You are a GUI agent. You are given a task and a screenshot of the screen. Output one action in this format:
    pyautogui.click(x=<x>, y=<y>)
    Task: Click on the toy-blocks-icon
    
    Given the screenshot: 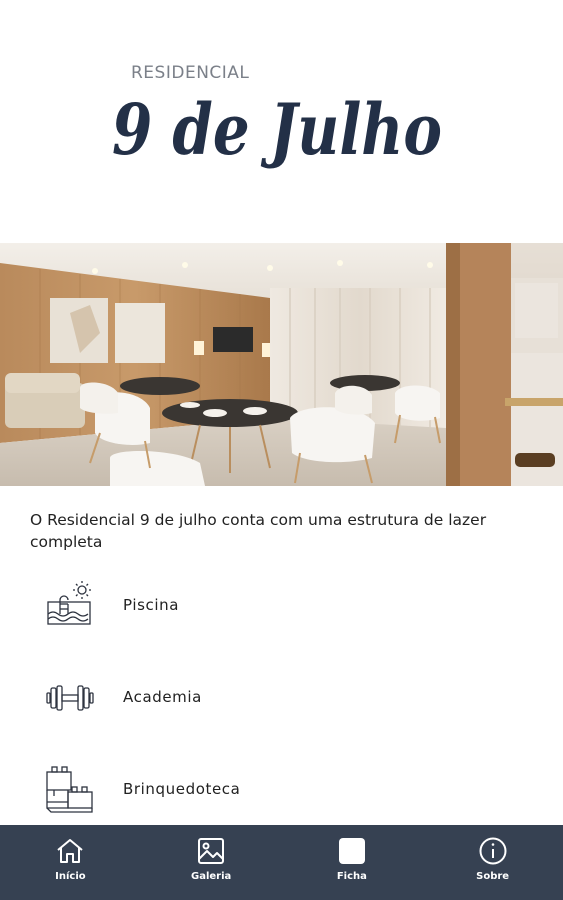 What is the action you would take?
    pyautogui.click(x=69, y=789)
    